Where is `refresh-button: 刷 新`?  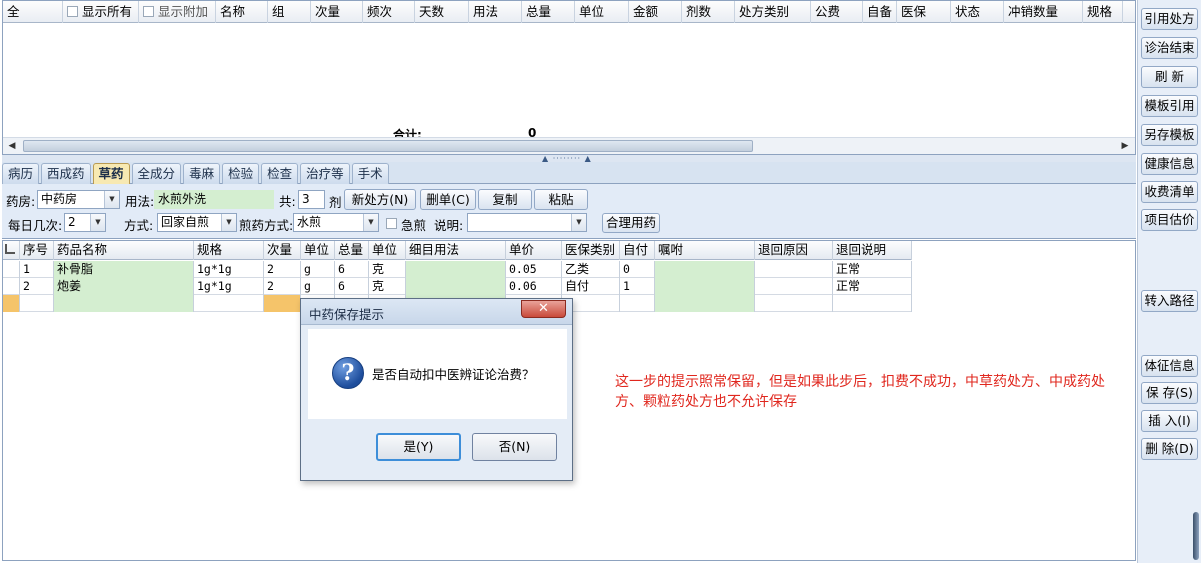
refresh-button: 刷 新 is located at coordinates (1169, 77).